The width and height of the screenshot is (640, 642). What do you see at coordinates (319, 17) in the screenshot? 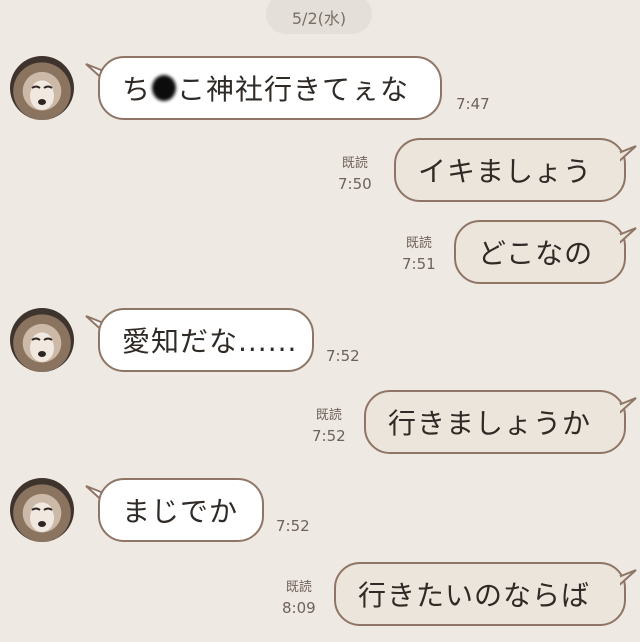
I see `date-separator: 5/2(水)` at bounding box center [319, 17].